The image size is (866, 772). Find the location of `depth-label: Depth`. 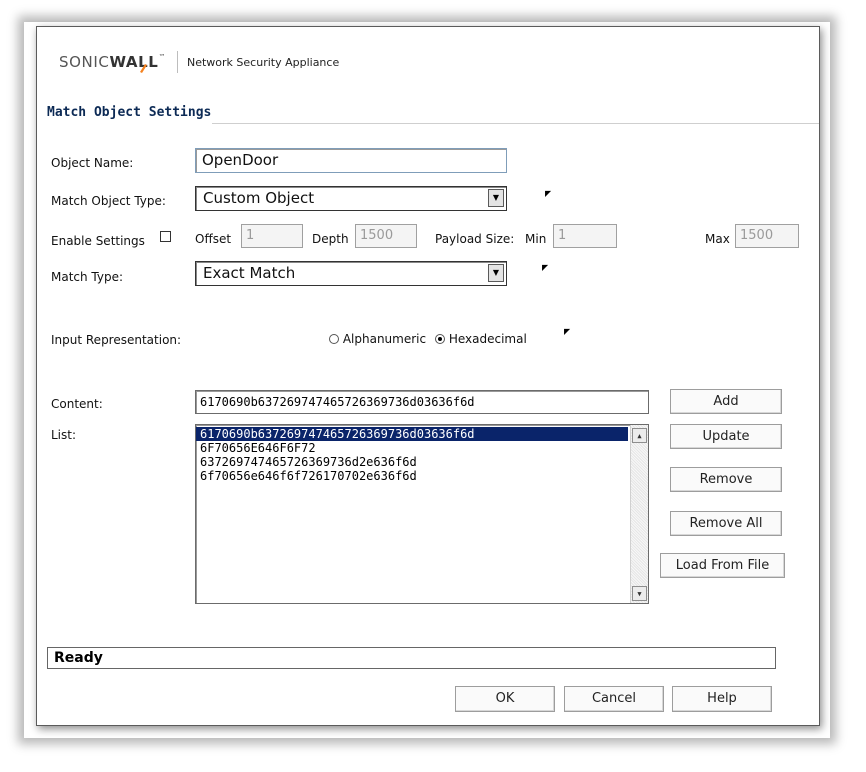

depth-label: Depth is located at coordinates (330, 239).